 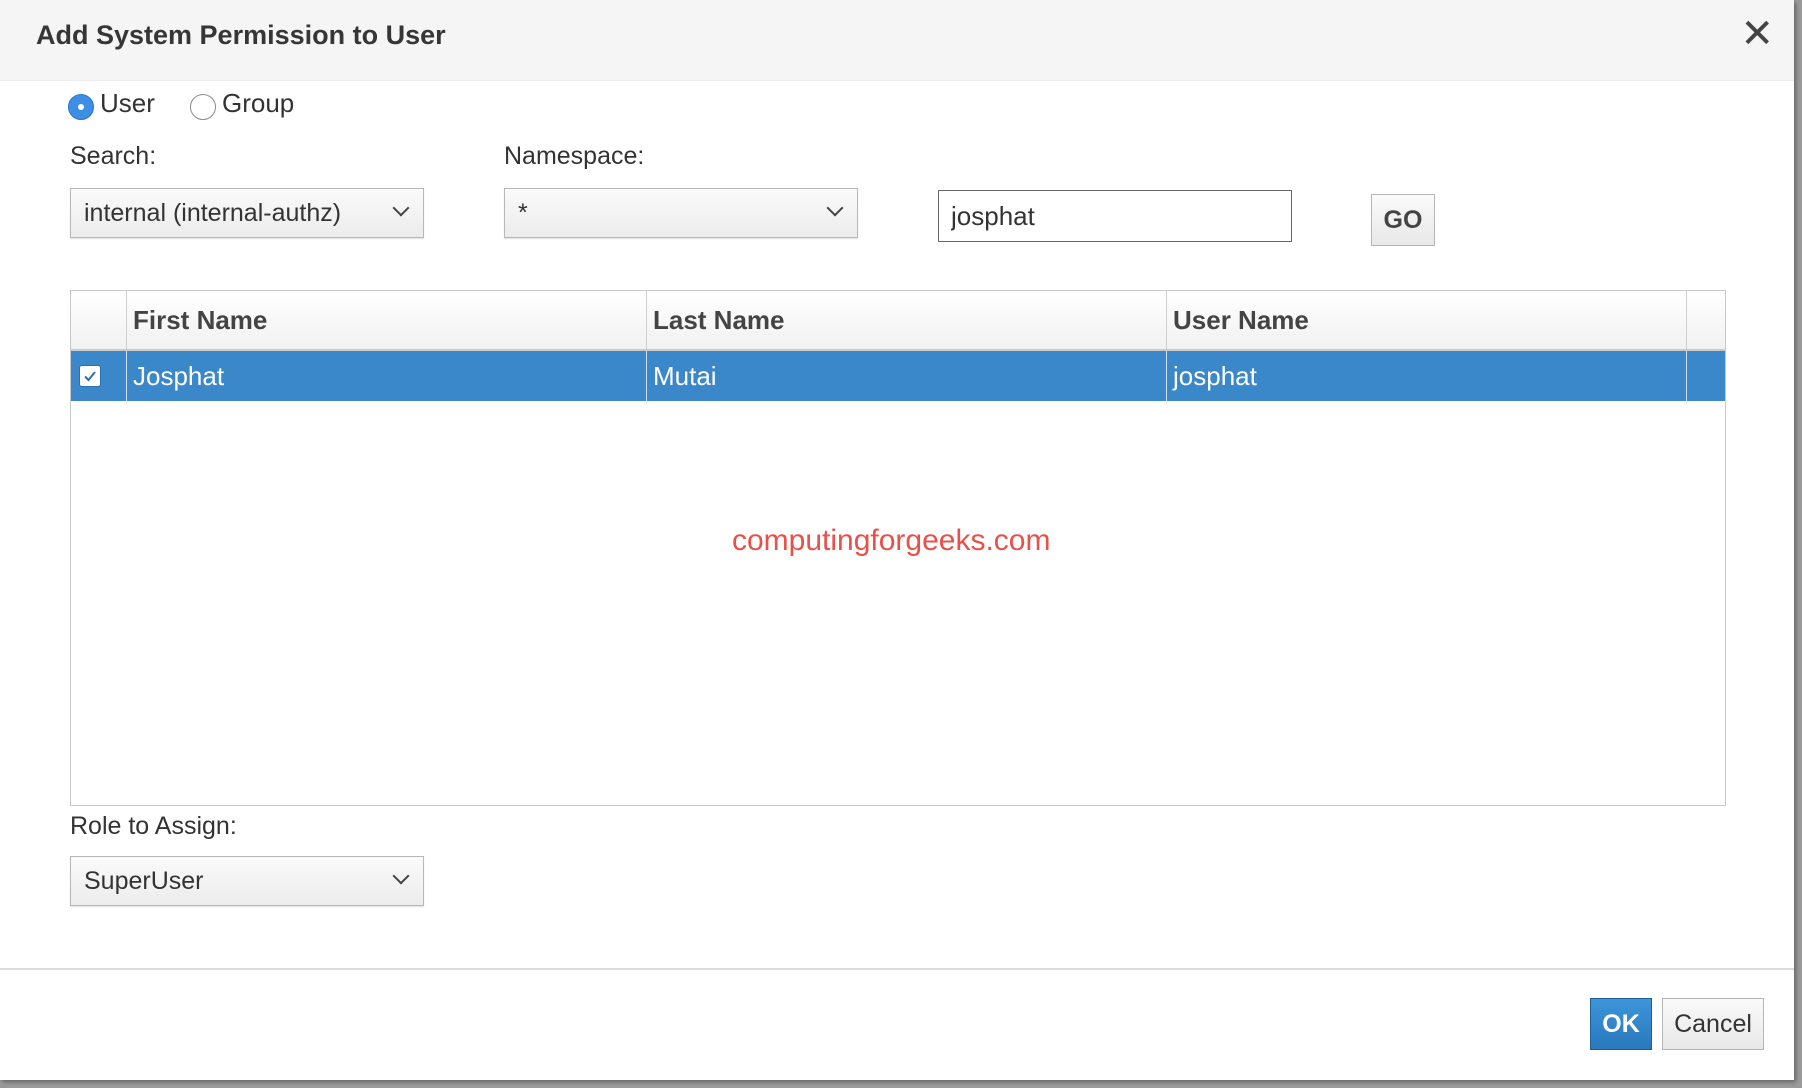 I want to click on role-value: SuperUser, so click(x=144, y=881).